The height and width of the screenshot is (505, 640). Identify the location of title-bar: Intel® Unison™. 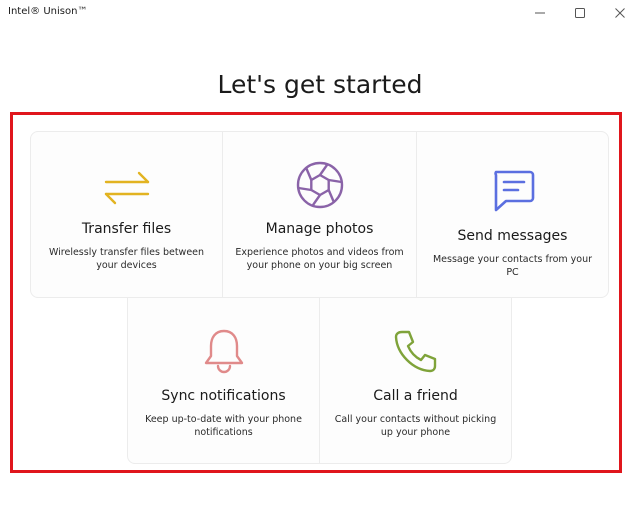
(320, 15).